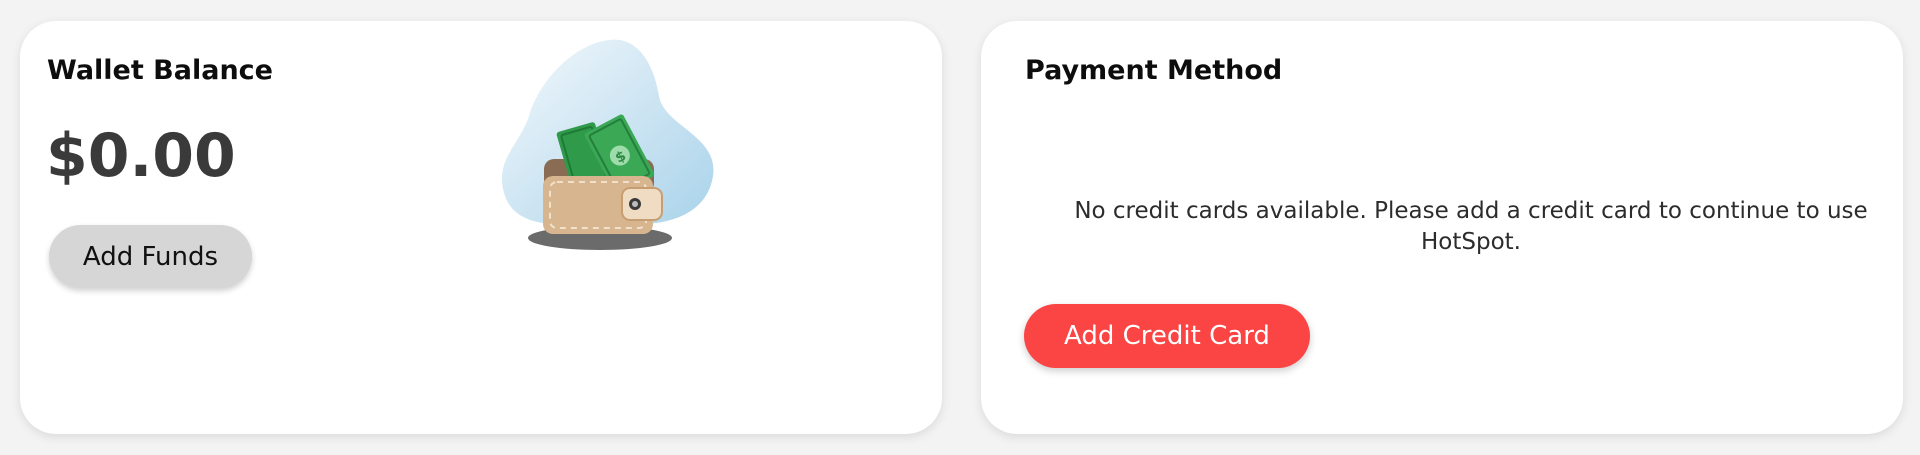 This screenshot has width=1920, height=455. What do you see at coordinates (1154, 70) in the screenshot?
I see `payment-method-title: Payment Method` at bounding box center [1154, 70].